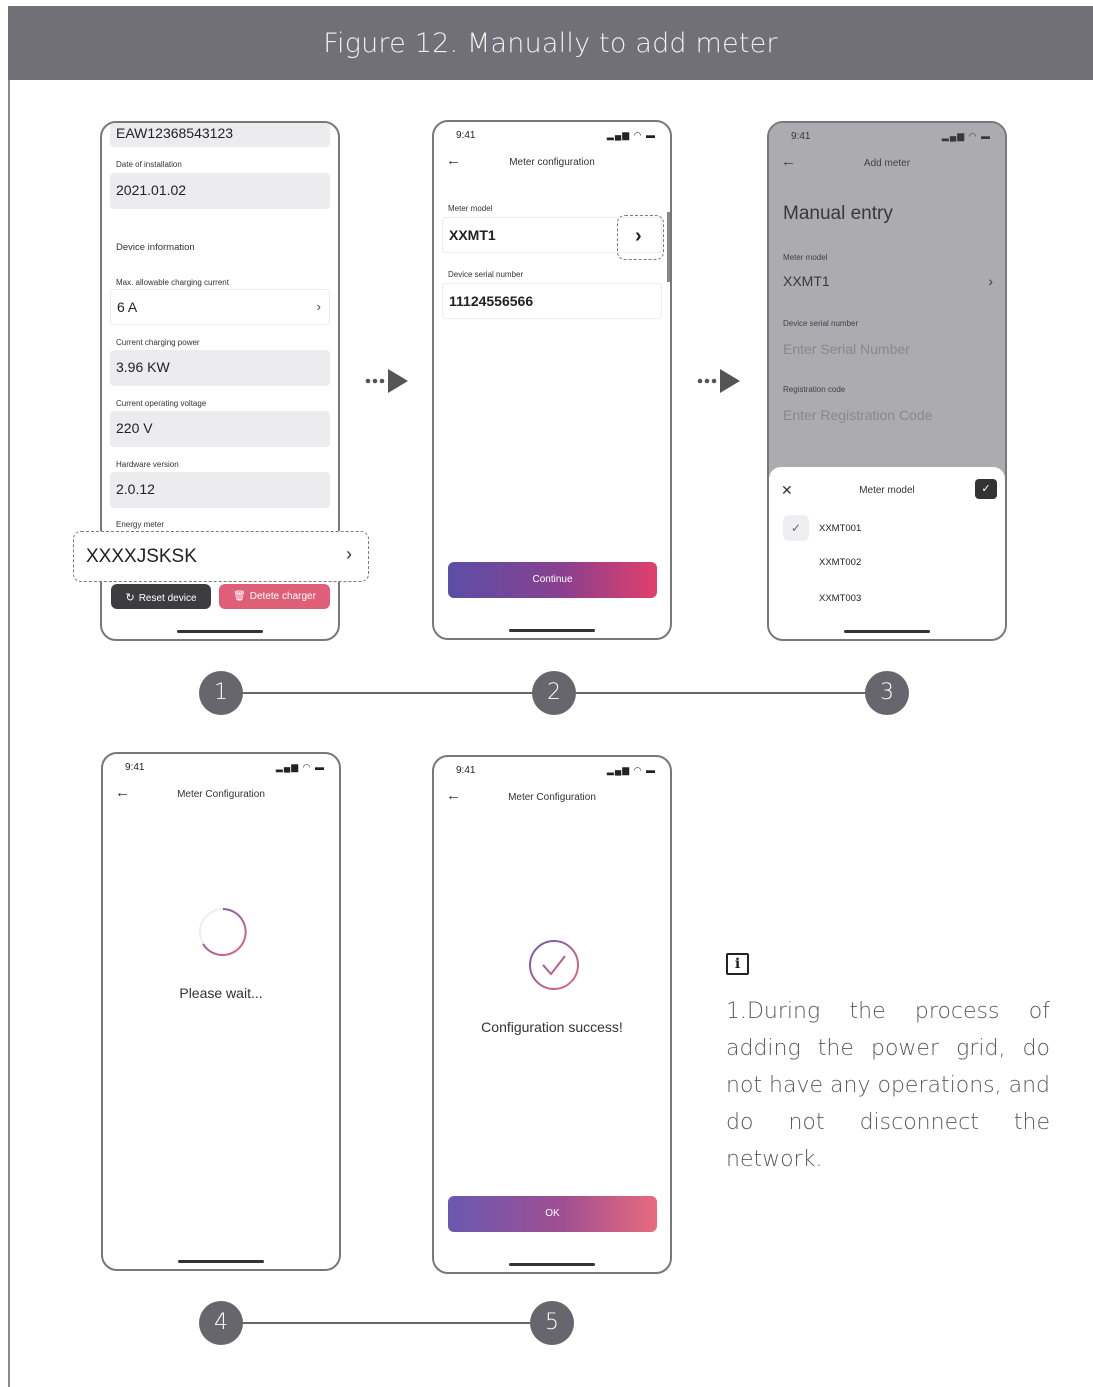  What do you see at coordinates (887, 490) in the screenshot?
I see `sheet-title: Meter model` at bounding box center [887, 490].